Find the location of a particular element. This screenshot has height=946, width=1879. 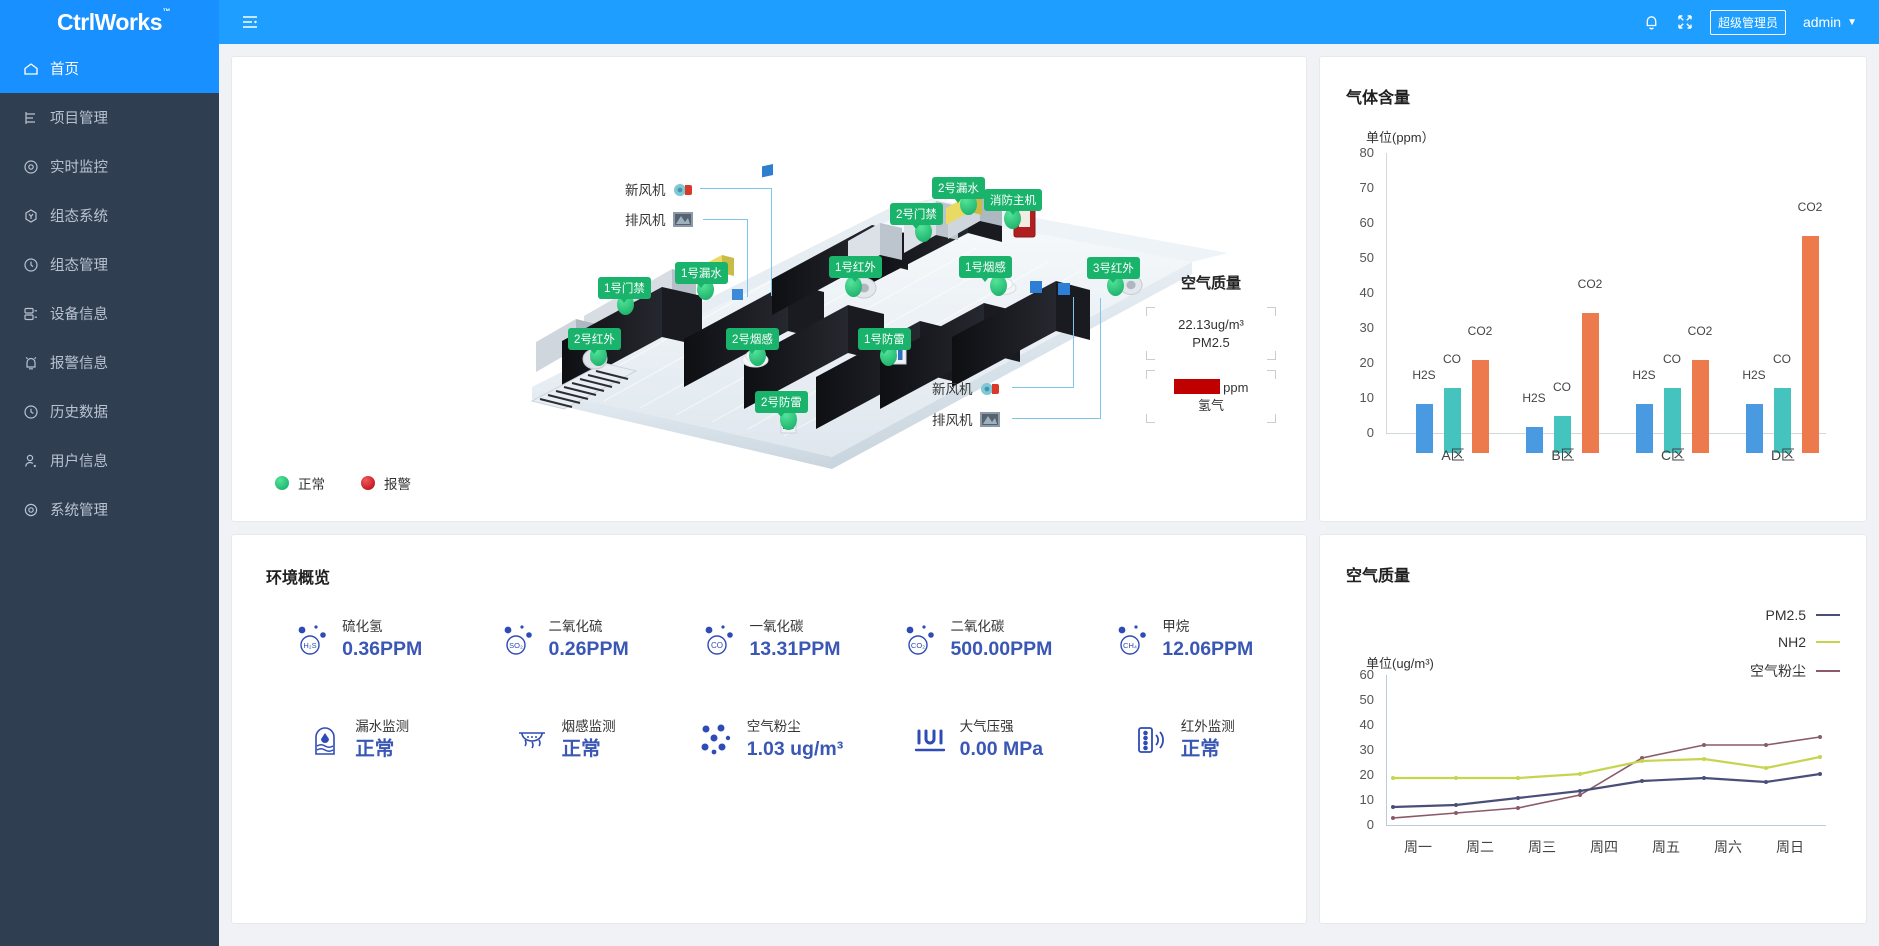

legend-line-pm25 is located at coordinates (1828, 615).